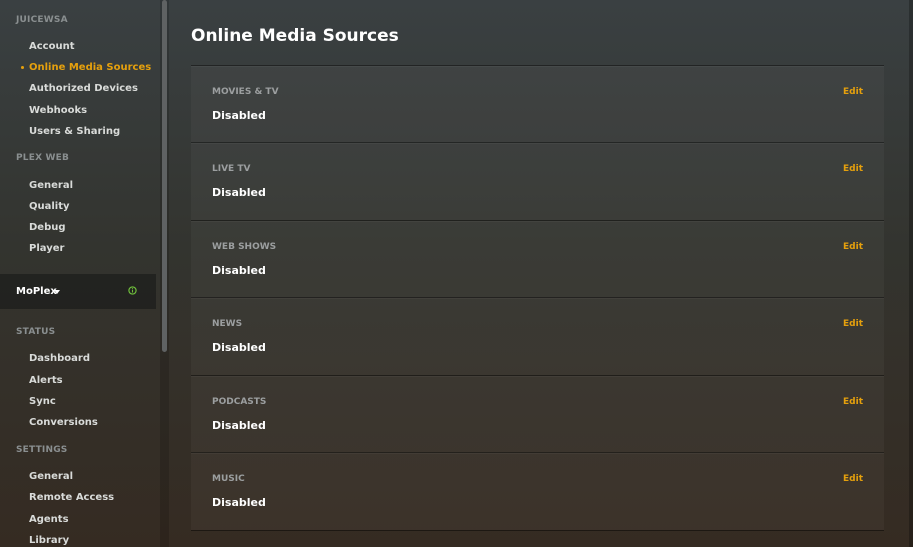 This screenshot has width=913, height=547. I want to click on edit-podcasts-link: Edit, so click(853, 402).